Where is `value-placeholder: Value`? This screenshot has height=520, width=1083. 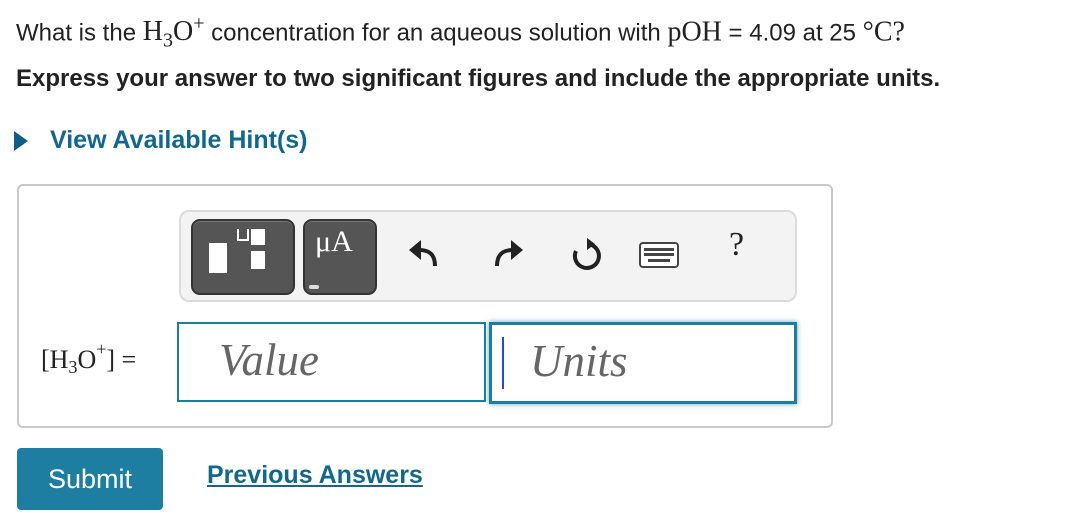 value-placeholder: Value is located at coordinates (269, 360).